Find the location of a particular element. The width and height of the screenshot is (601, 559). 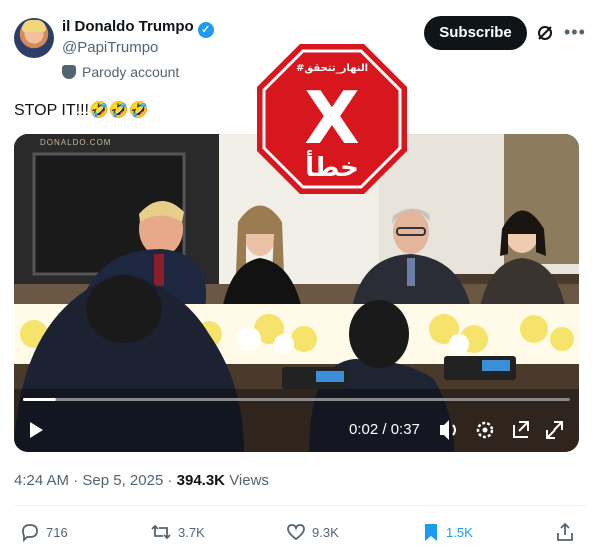

reply-count: 716 is located at coordinates (57, 532).